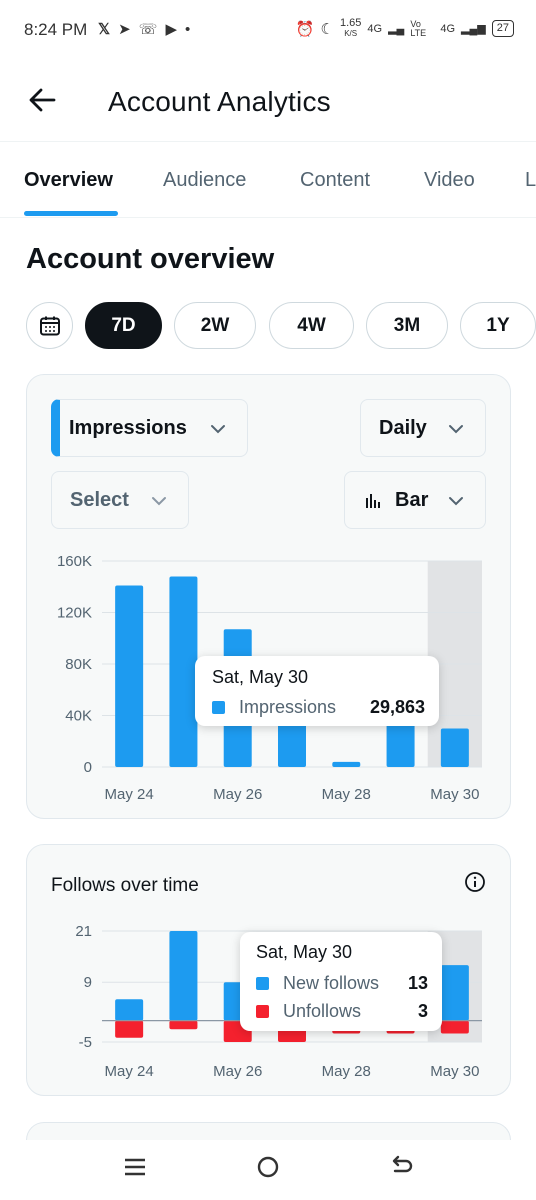 The height and width of the screenshot is (1200, 536). I want to click on tooltip-series-label: Impressions, so click(274, 707).